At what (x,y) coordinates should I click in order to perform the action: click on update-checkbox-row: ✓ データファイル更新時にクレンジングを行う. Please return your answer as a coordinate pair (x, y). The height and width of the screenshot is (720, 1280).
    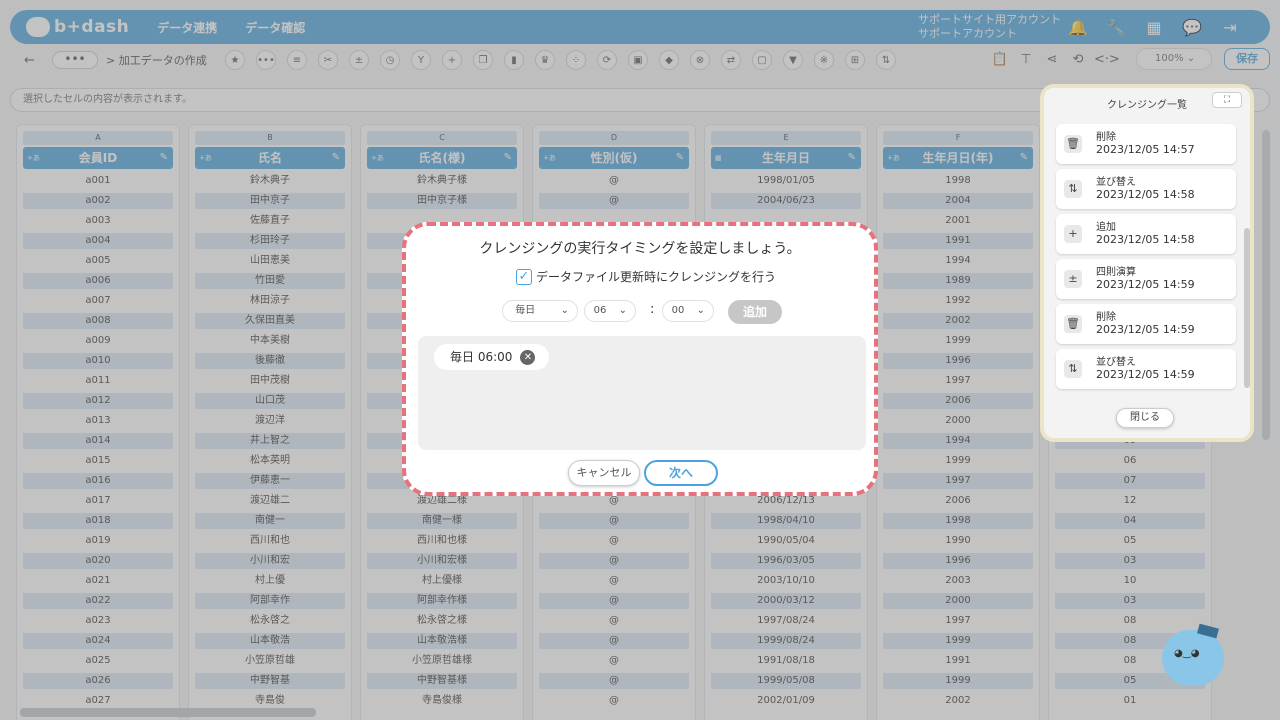
    Looking at the image, I should click on (646, 276).